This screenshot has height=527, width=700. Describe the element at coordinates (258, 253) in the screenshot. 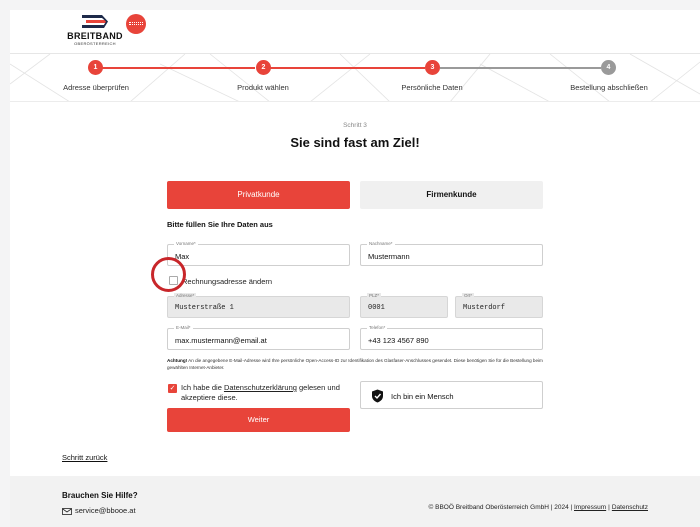

I see `vorname-field: Vorname* Max` at that location.